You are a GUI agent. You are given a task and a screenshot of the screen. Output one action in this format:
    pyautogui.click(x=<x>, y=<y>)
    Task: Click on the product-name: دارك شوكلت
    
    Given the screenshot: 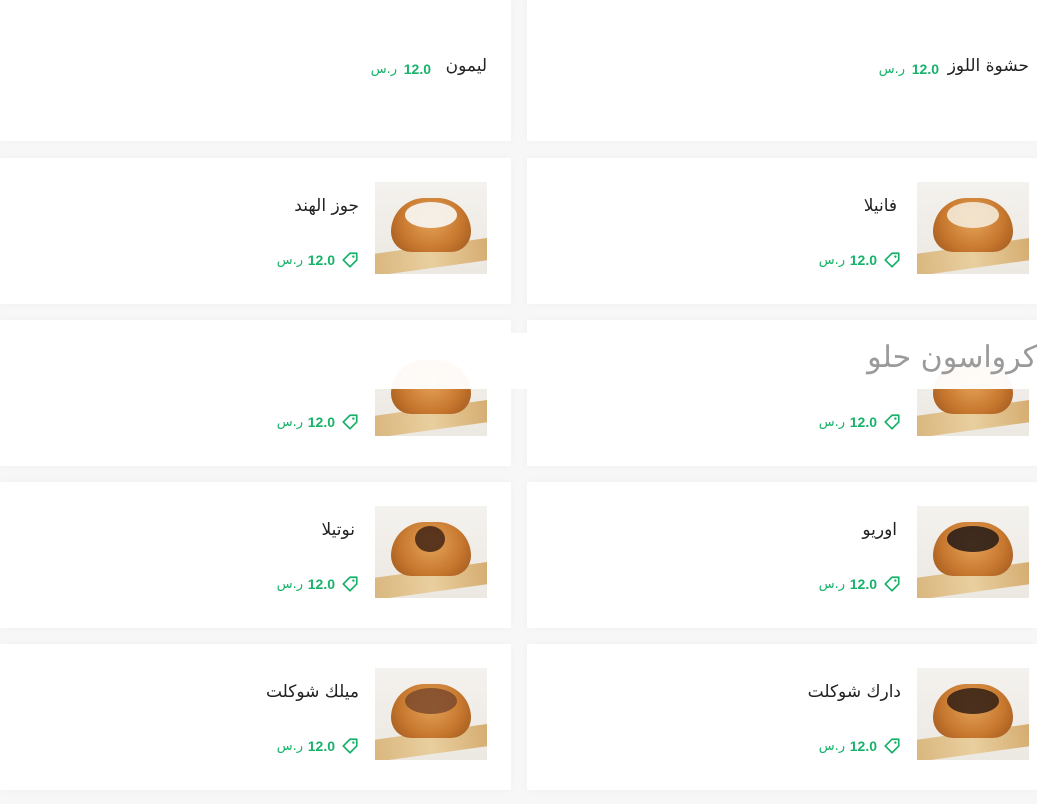 What is the action you would take?
    pyautogui.click(x=854, y=692)
    